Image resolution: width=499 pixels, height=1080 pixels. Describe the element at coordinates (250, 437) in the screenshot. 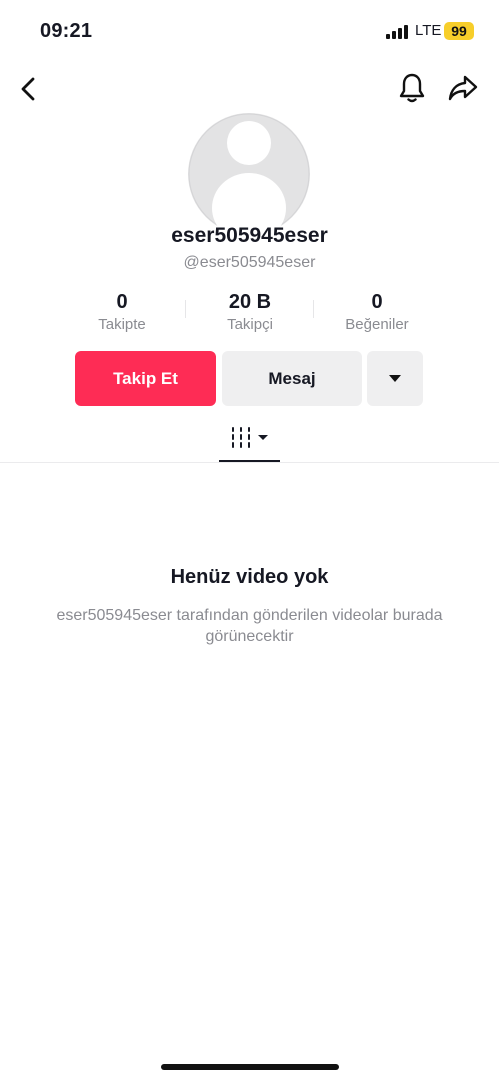

I see `videos-grid-icon` at that location.